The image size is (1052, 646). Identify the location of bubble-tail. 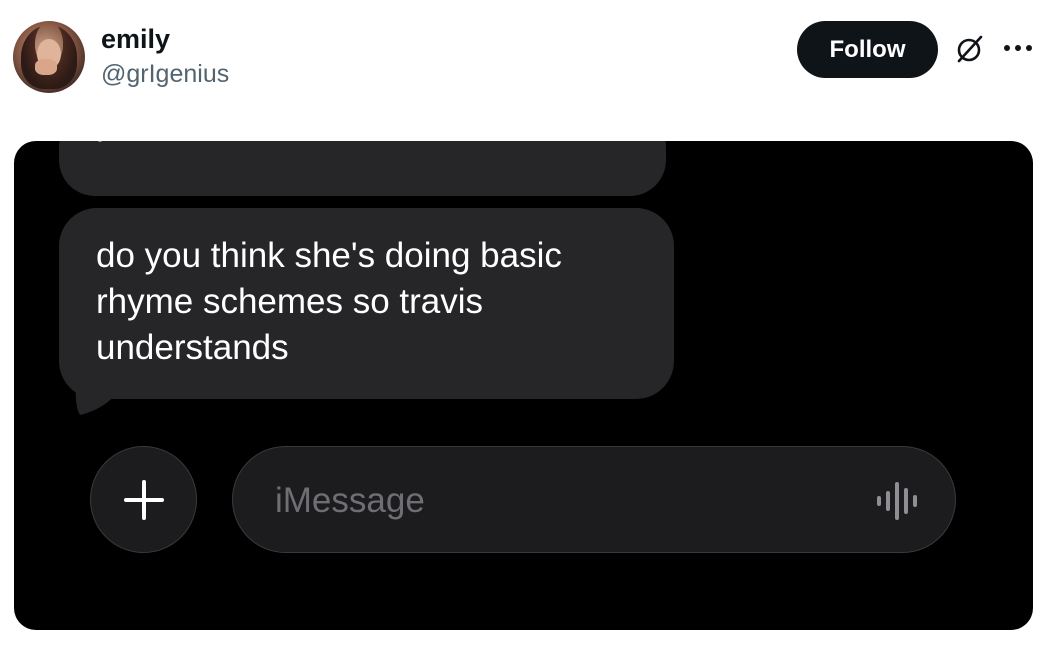
(96, 391).